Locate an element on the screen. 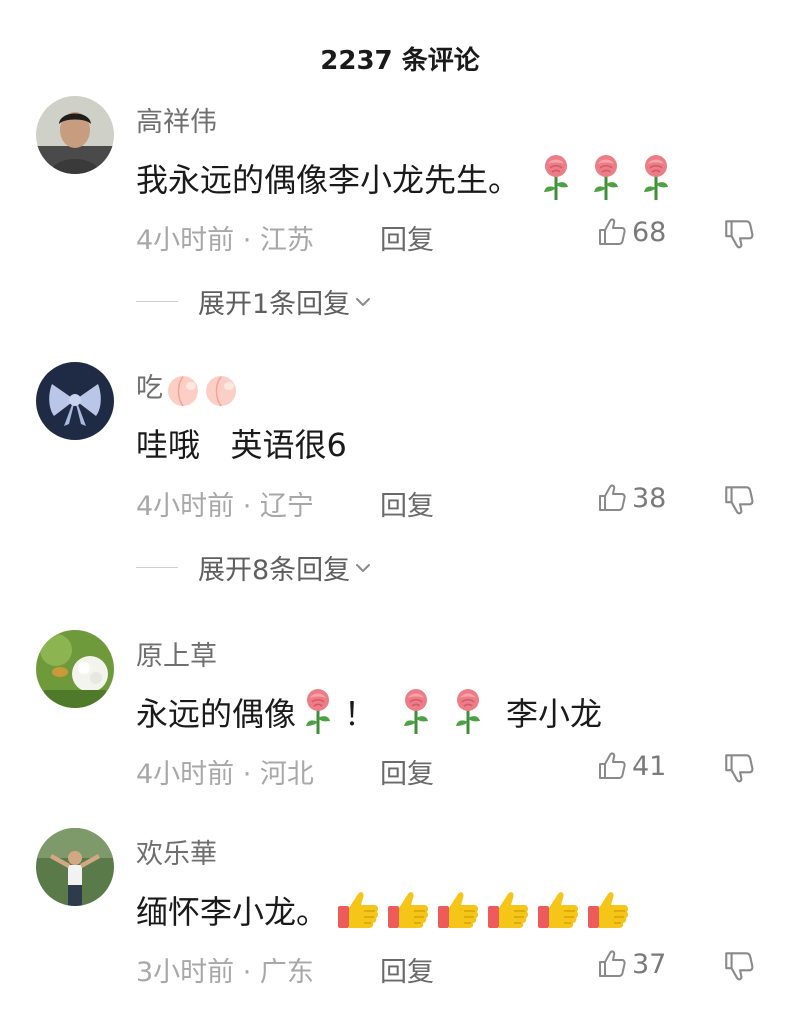 Image resolution: width=800 pixels, height=1016 pixels. comment-text: 哇哦 英语很6 is located at coordinates (241, 443).